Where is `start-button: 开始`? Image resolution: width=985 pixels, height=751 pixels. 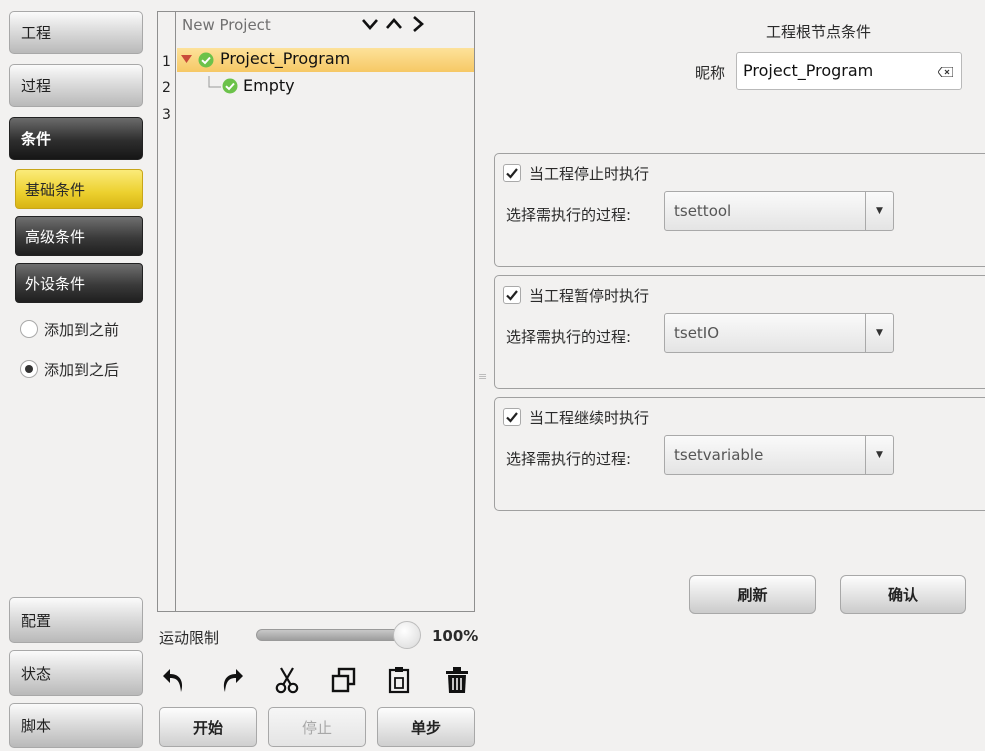 start-button: 开始 is located at coordinates (208, 727).